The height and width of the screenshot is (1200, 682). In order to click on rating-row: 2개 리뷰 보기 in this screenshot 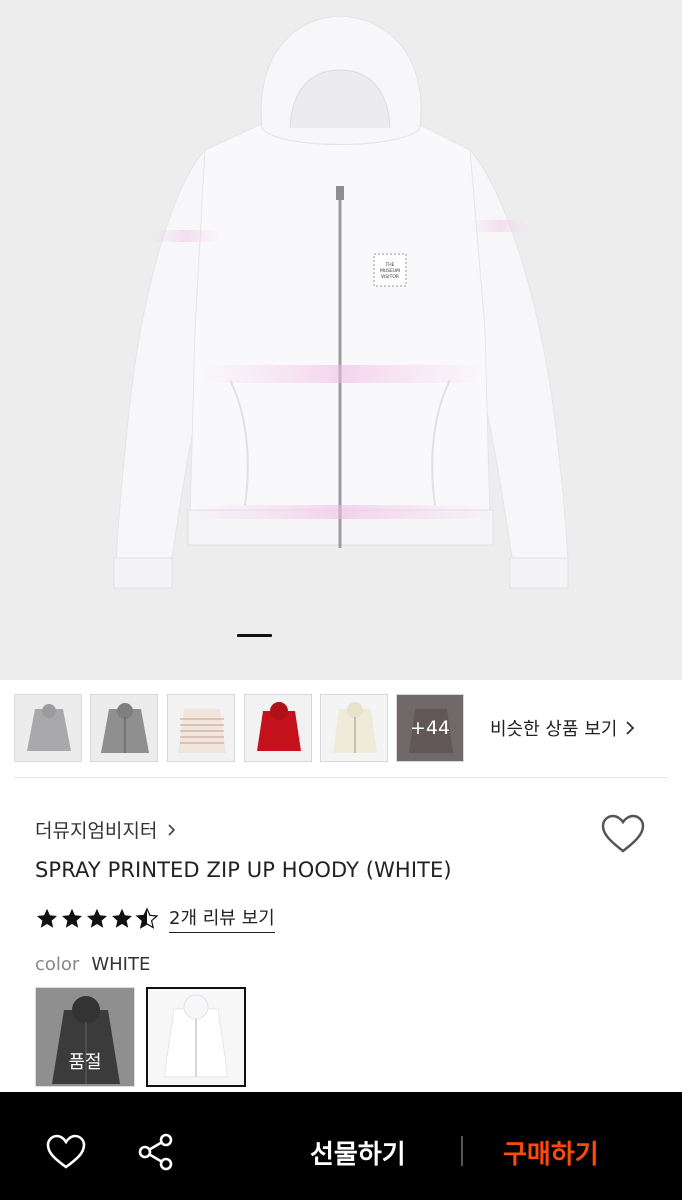, I will do `click(155, 918)`.